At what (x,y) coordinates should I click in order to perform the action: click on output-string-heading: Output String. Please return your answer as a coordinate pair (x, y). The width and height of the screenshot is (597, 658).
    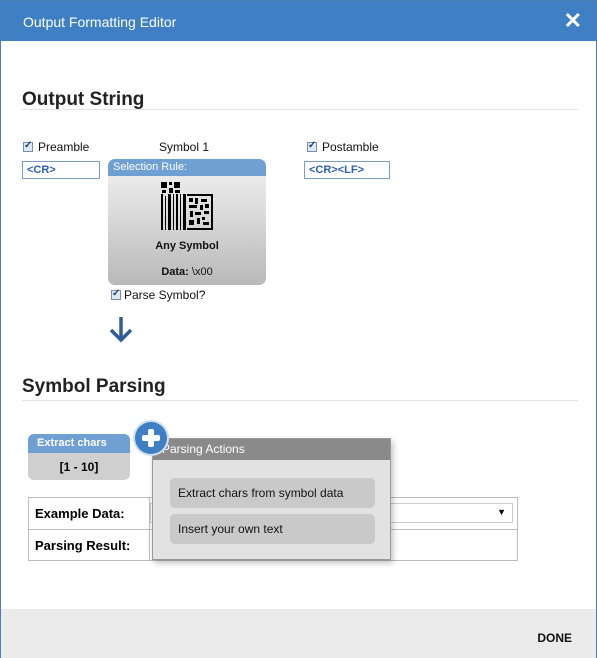
    Looking at the image, I should click on (83, 99).